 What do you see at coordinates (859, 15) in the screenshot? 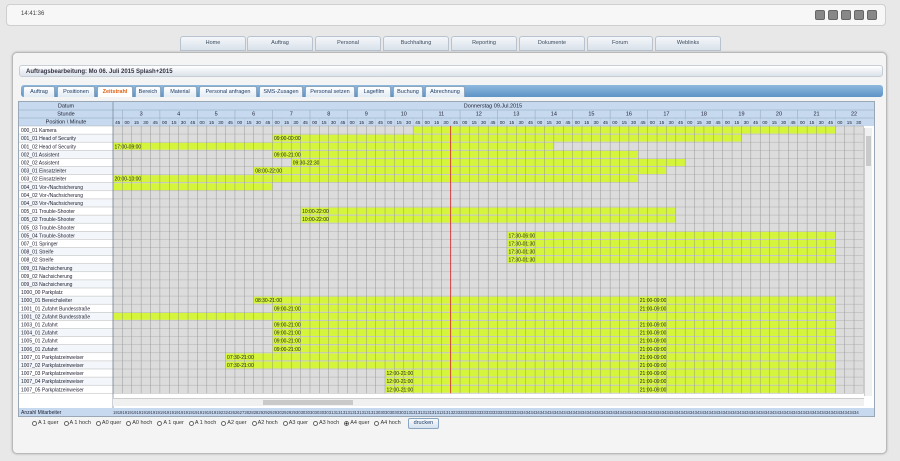
I see `tools-icon` at bounding box center [859, 15].